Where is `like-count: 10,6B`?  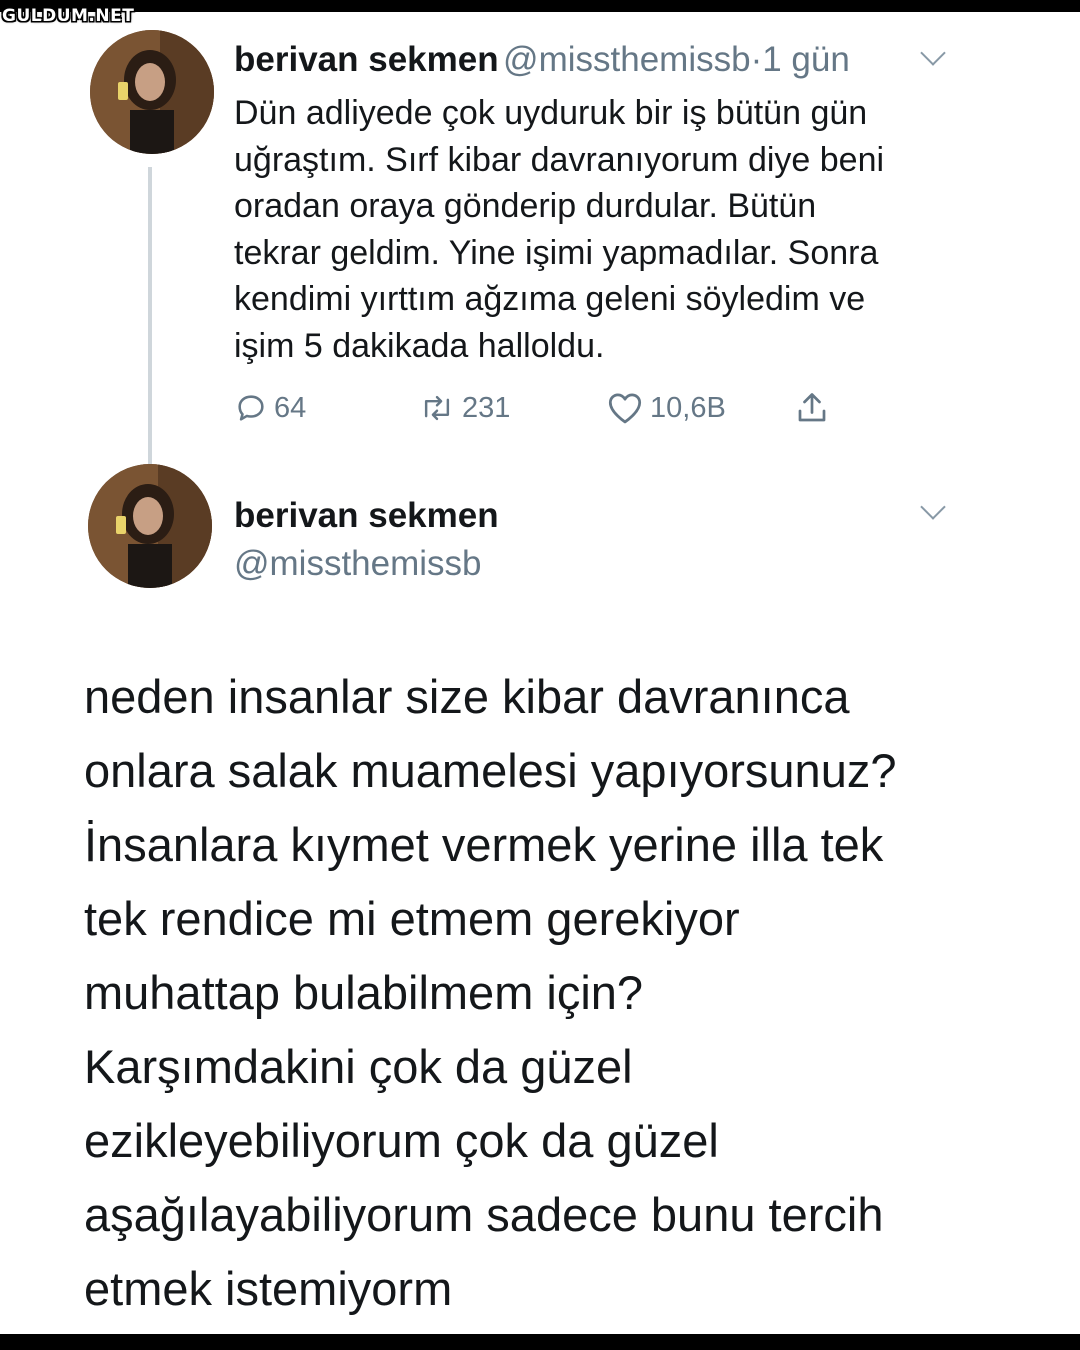
like-count: 10,6B is located at coordinates (688, 407).